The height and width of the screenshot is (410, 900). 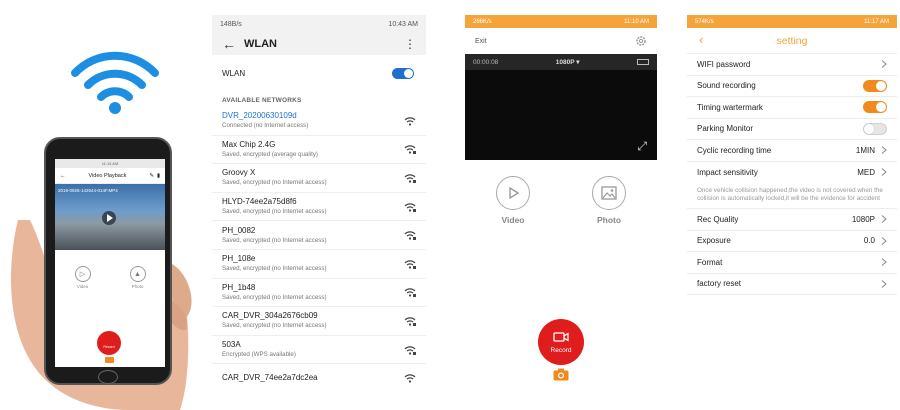 I want to click on factory-reset-row: factory reset, so click(x=792, y=284).